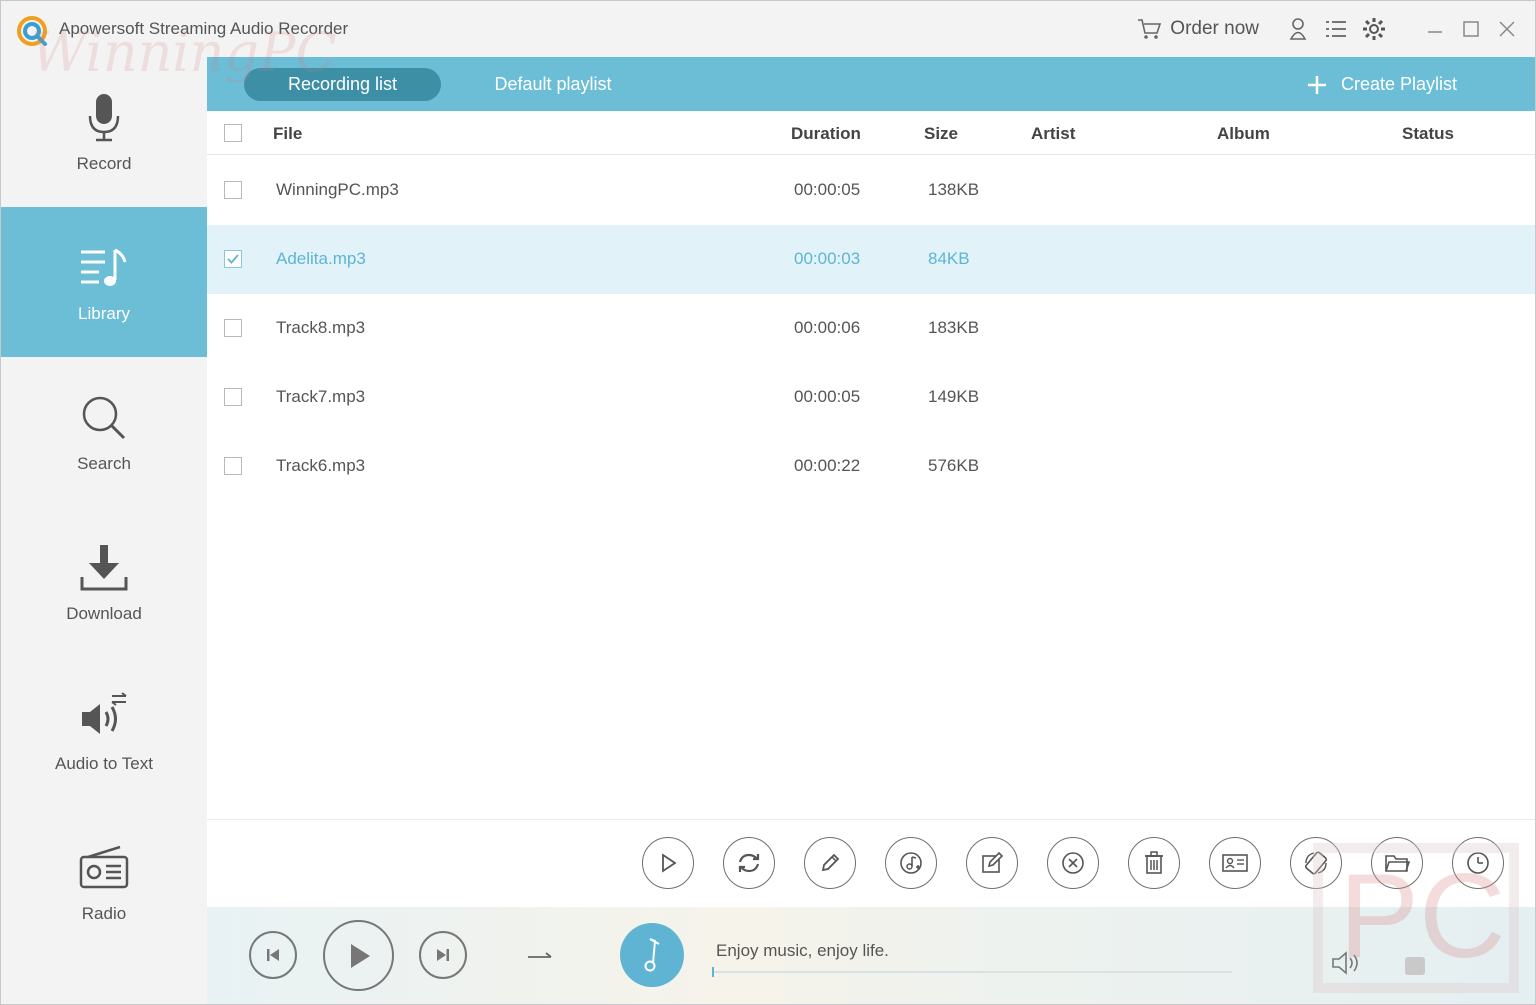  What do you see at coordinates (104, 313) in the screenshot?
I see `sidebar-item-label: Library` at bounding box center [104, 313].